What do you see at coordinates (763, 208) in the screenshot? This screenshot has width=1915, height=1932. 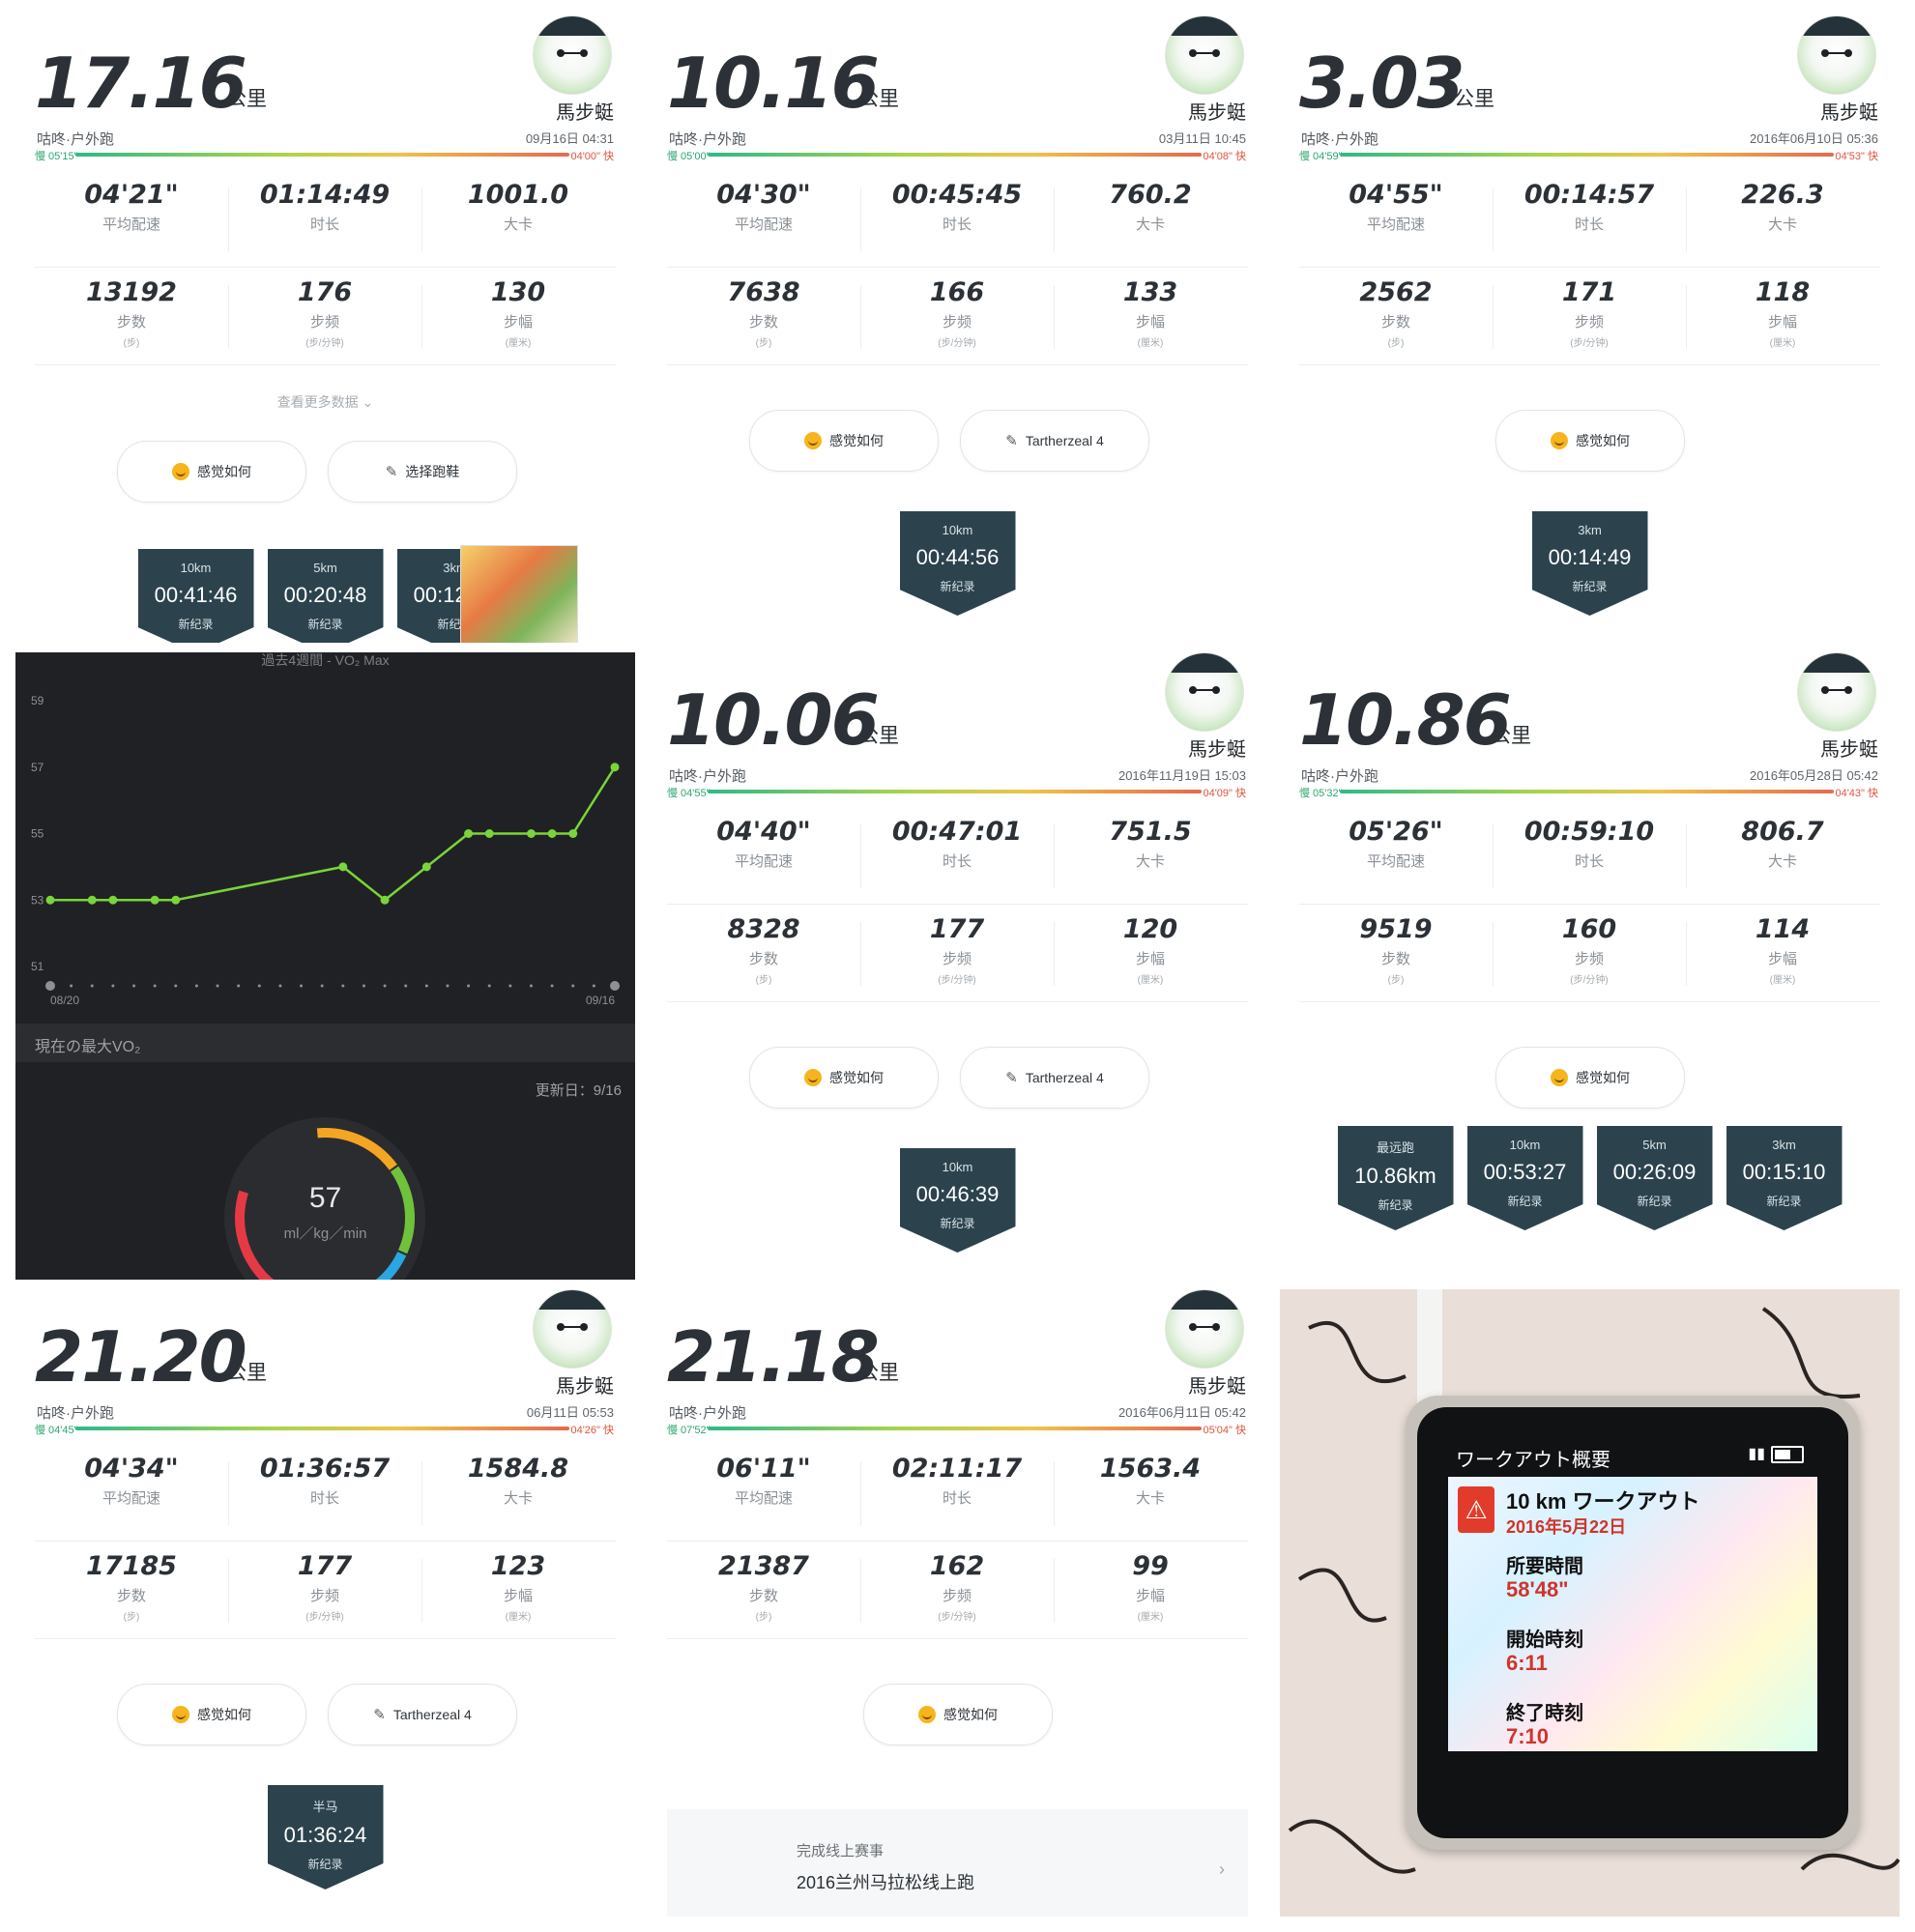 I see `stat-item: 04'30" 平均配速` at bounding box center [763, 208].